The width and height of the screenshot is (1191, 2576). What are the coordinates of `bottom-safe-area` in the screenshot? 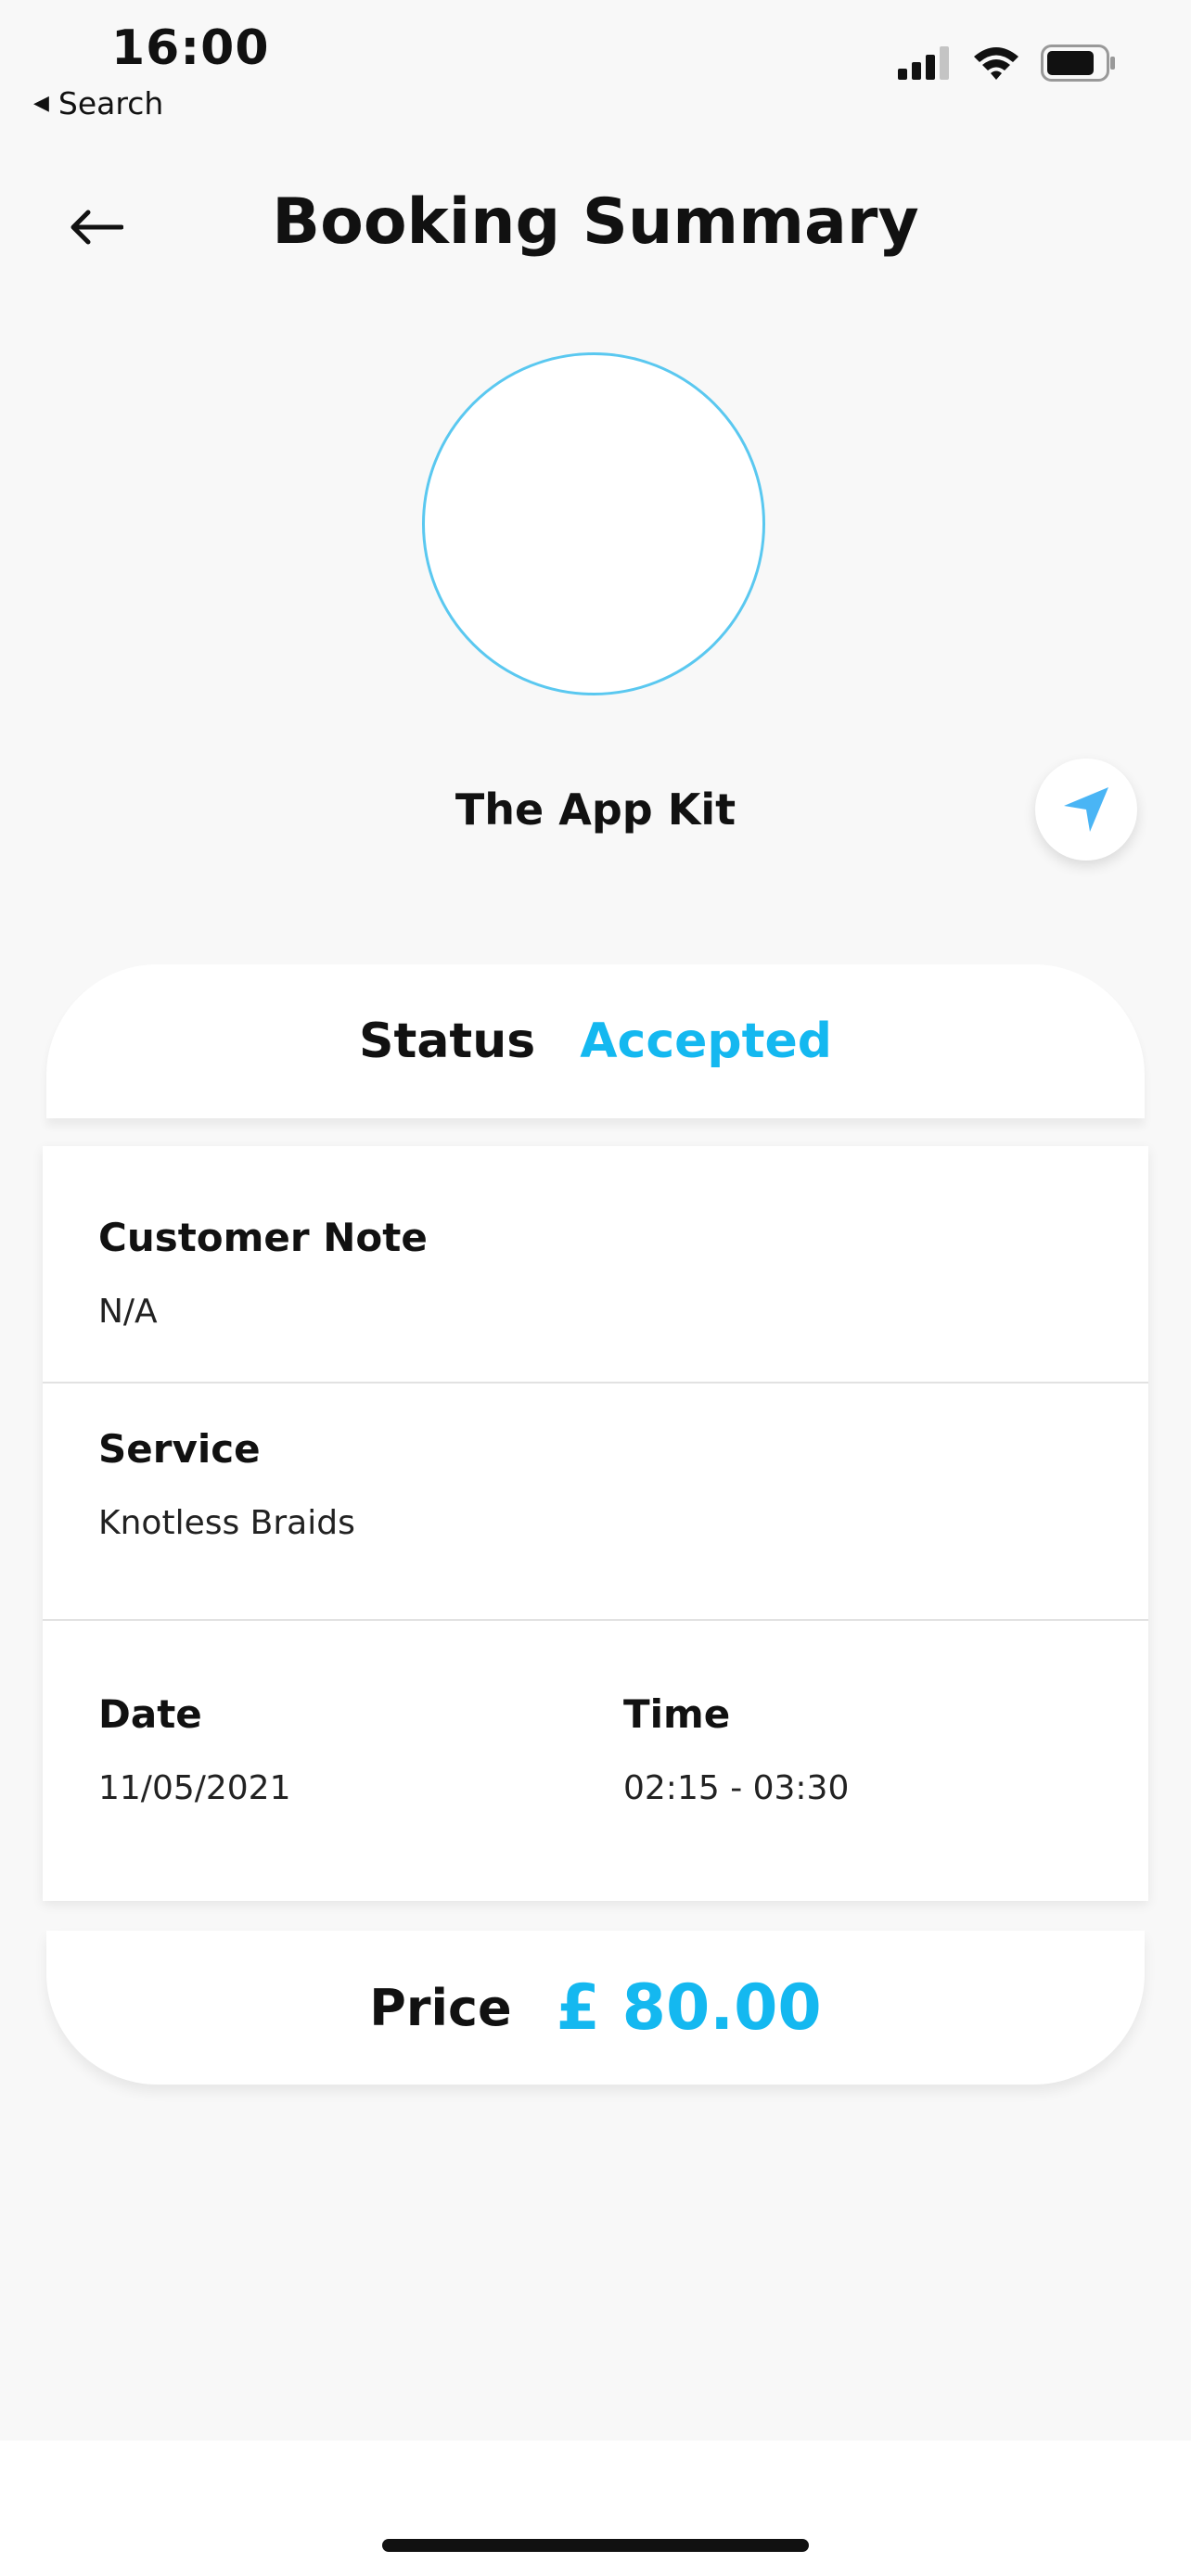 It's located at (595, 2508).